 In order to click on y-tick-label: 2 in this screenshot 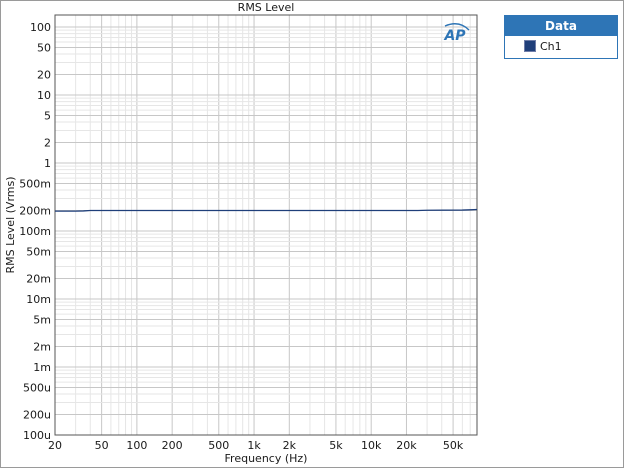, I will do `click(47, 143)`.